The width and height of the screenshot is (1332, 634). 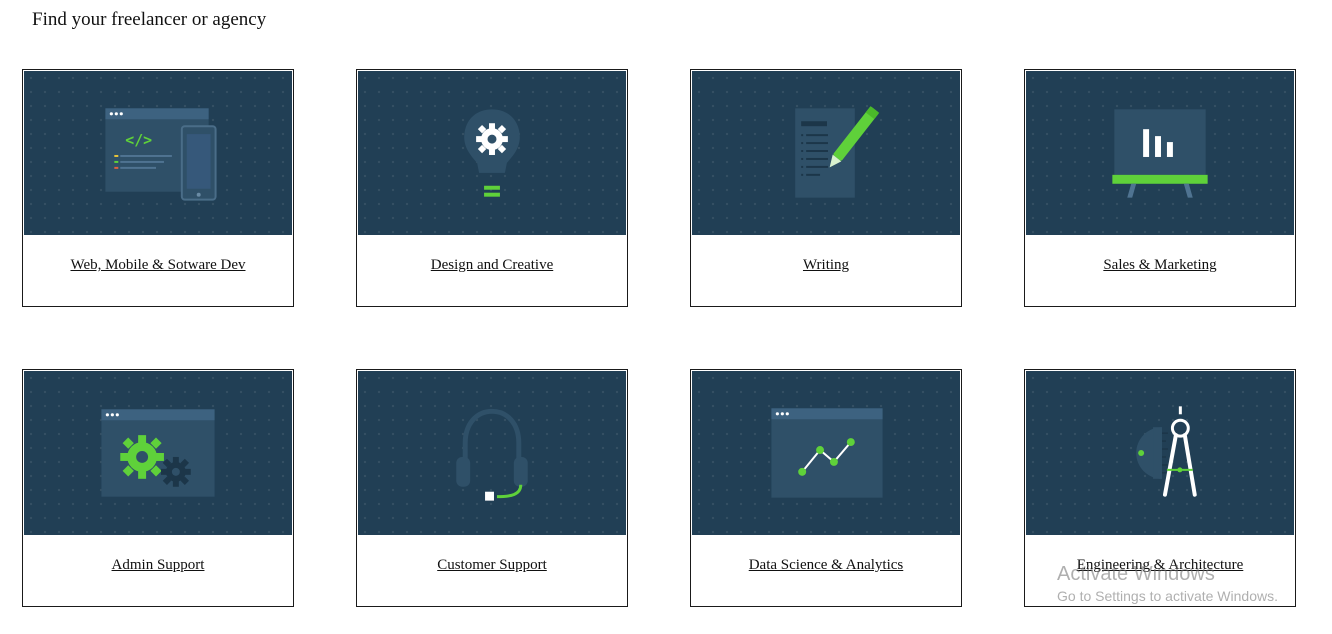 I want to click on category-card-web-mobile-software-dev: </> Web, Mobile & Sotware Dev, so click(x=158, y=188).